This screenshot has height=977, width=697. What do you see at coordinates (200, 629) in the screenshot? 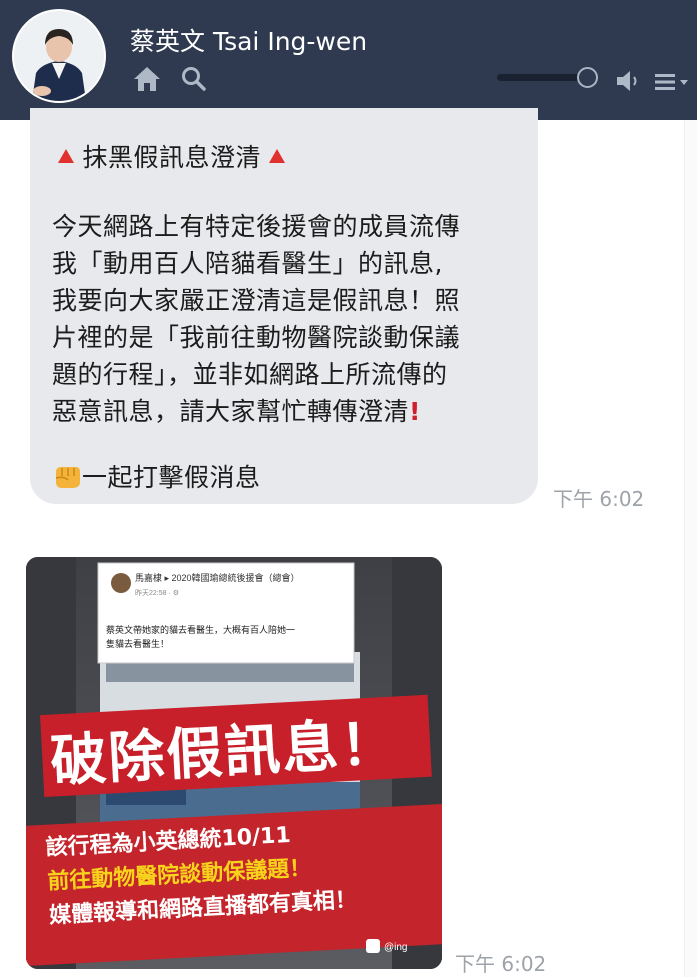
I see `post-text: 蔡英文帶她家的貓去看醫生，大概有百人陪她一` at bounding box center [200, 629].